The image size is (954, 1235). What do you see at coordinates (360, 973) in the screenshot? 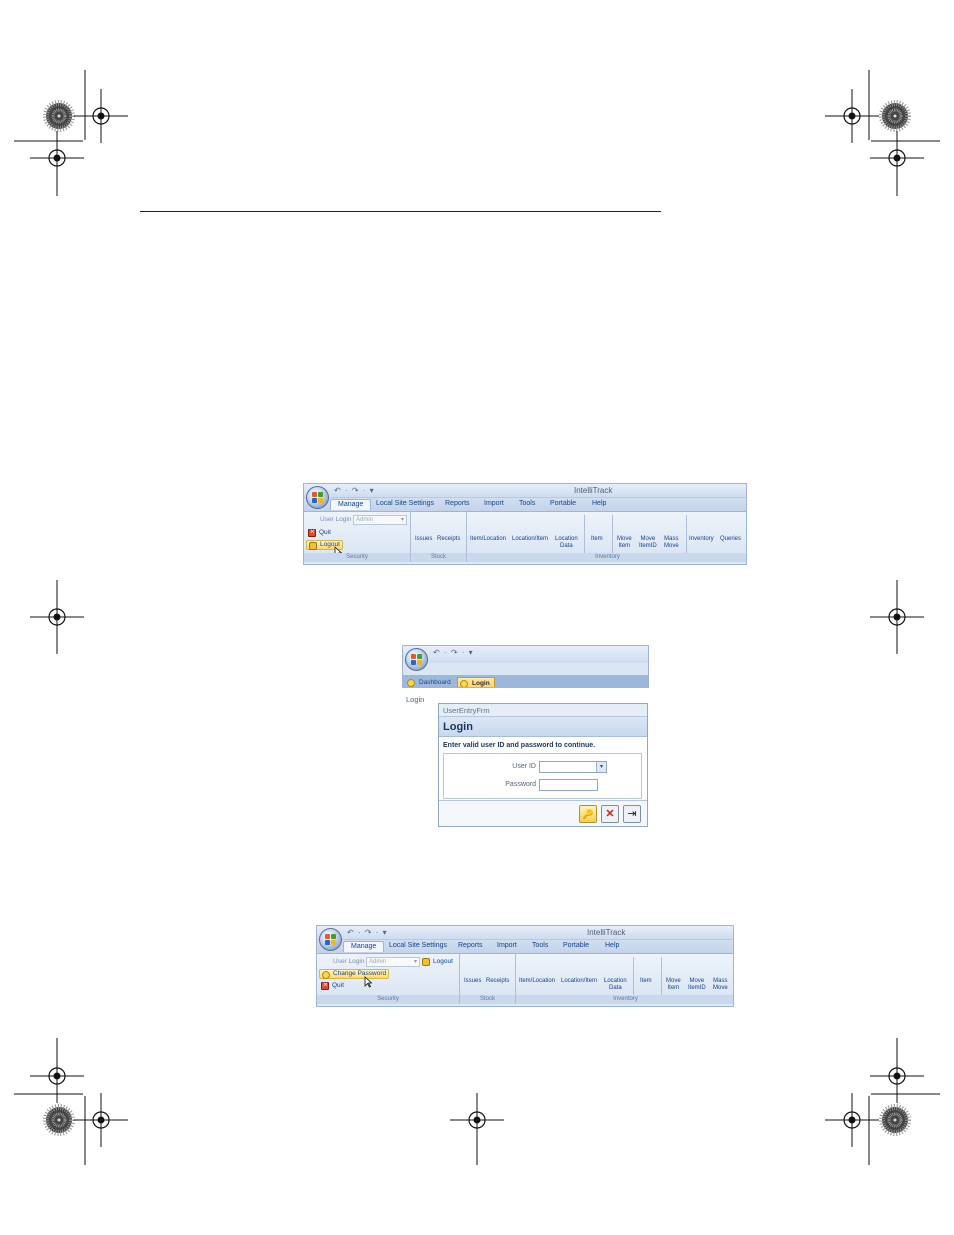
I see `change-password-label: Change Password` at bounding box center [360, 973].